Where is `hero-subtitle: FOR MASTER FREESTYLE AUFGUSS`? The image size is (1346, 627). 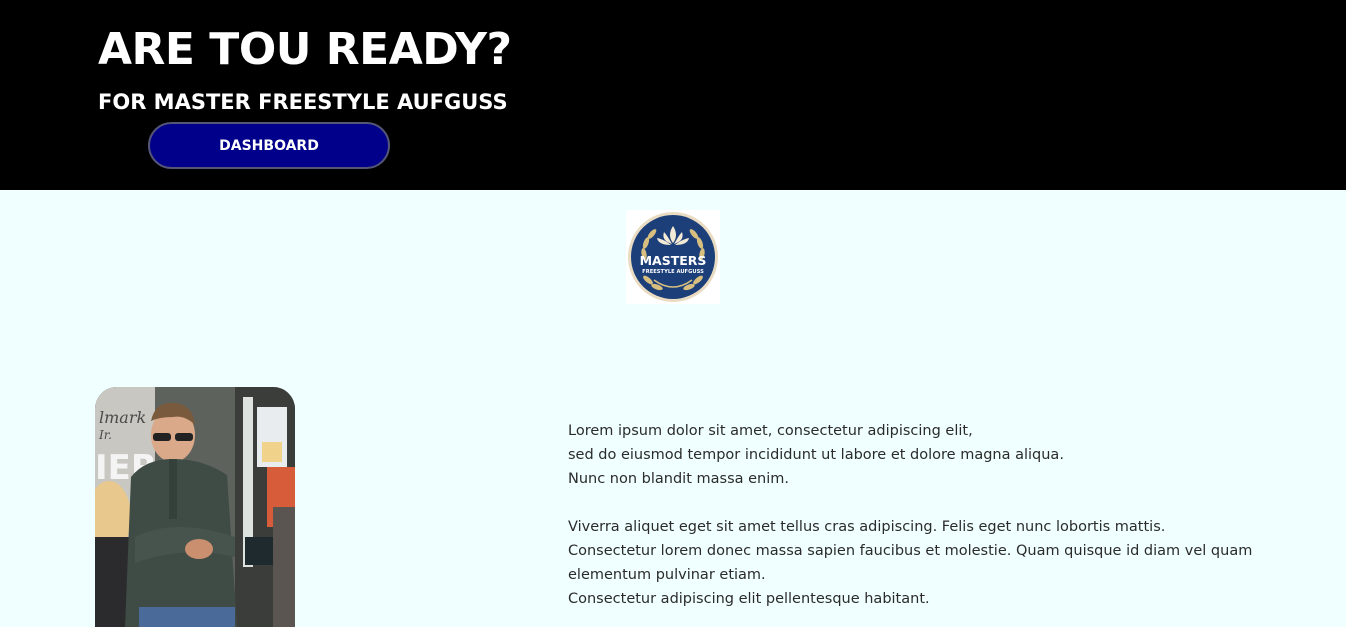
hero-subtitle: FOR MASTER FREESTYLE AUFGUSS is located at coordinates (303, 102).